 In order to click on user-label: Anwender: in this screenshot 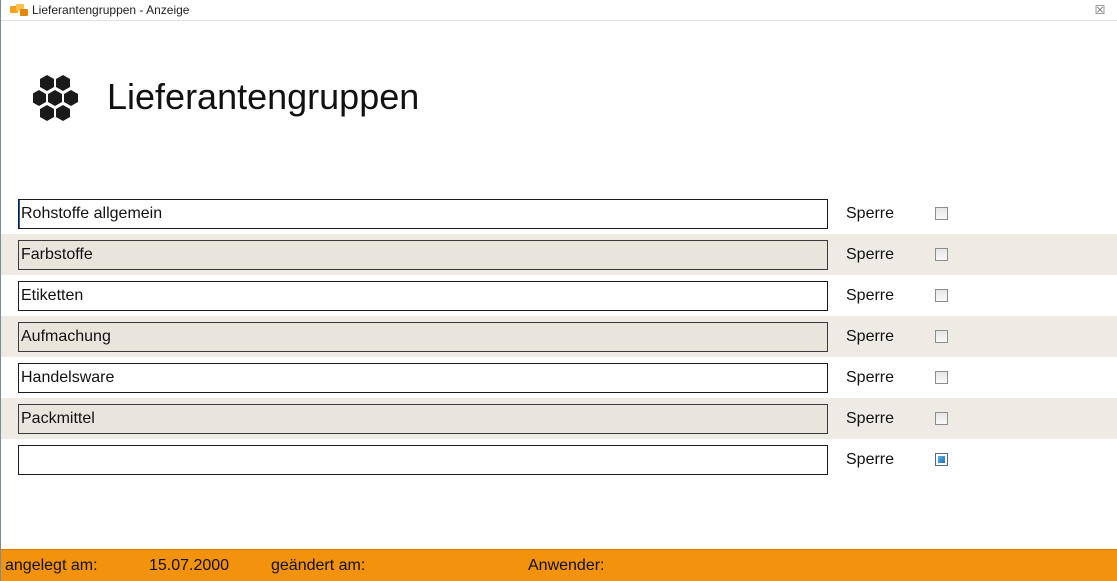, I will do `click(566, 565)`.